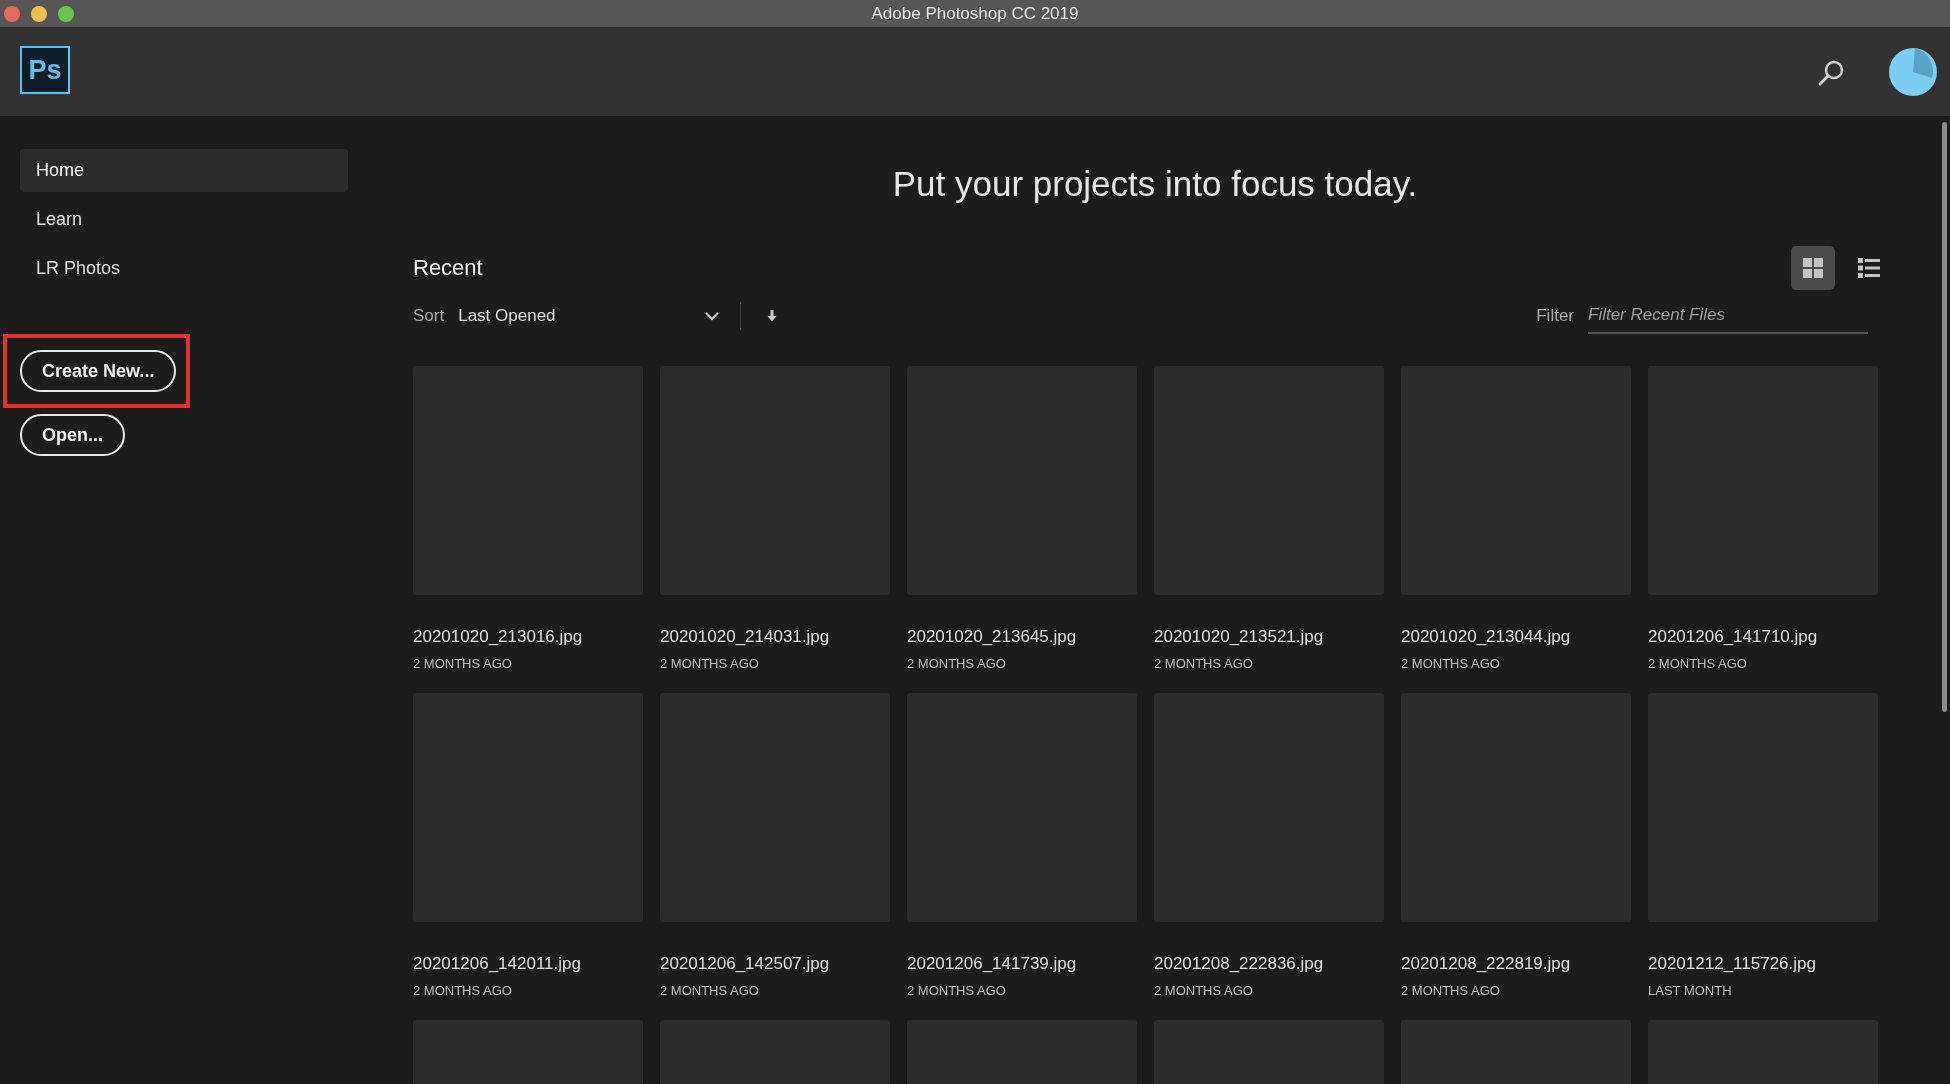 The width and height of the screenshot is (1950, 1084). Describe the element at coordinates (184, 268) in the screenshot. I see `sidebar-item: LR Photos` at that location.